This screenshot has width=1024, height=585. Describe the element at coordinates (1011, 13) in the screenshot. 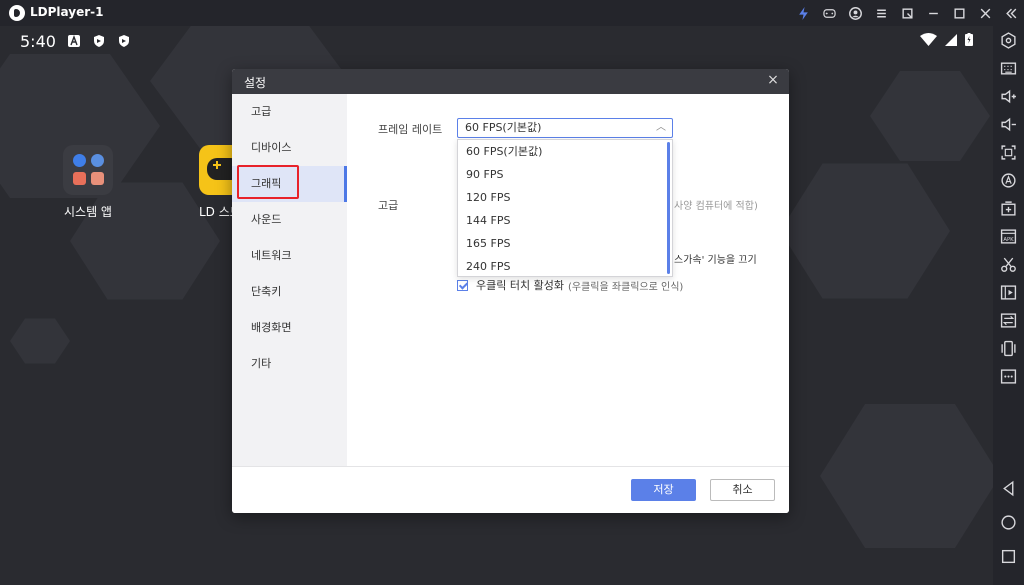

I see `collapse-sidebar-icon` at that location.